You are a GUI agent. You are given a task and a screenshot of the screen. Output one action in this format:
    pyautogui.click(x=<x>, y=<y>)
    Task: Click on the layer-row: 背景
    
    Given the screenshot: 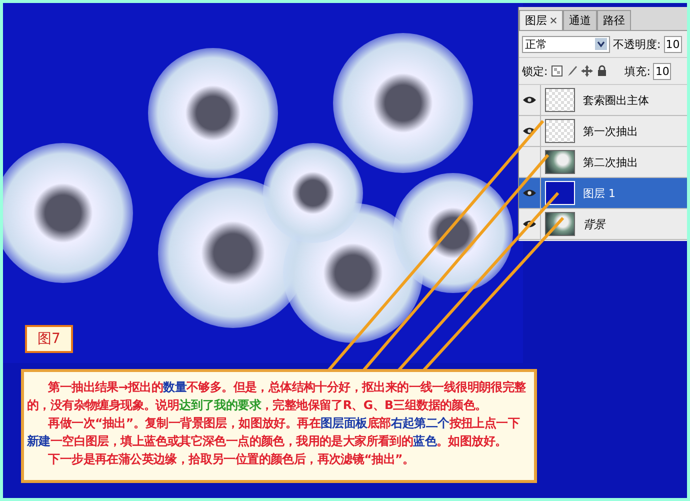 What is the action you would take?
    pyautogui.click(x=603, y=224)
    